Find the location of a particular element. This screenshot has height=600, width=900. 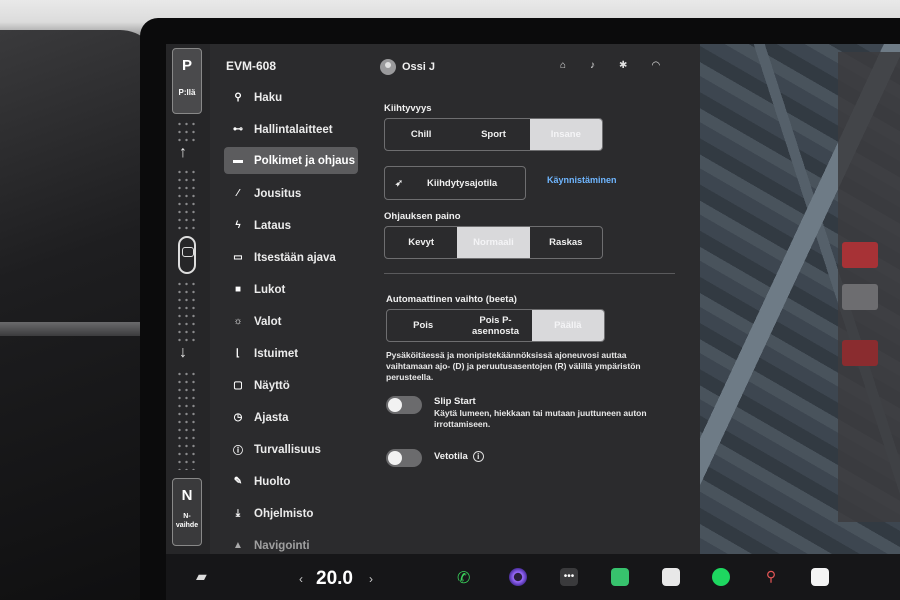

sidebar-item-haku: ⚲ Haku is located at coordinates (291, 97).